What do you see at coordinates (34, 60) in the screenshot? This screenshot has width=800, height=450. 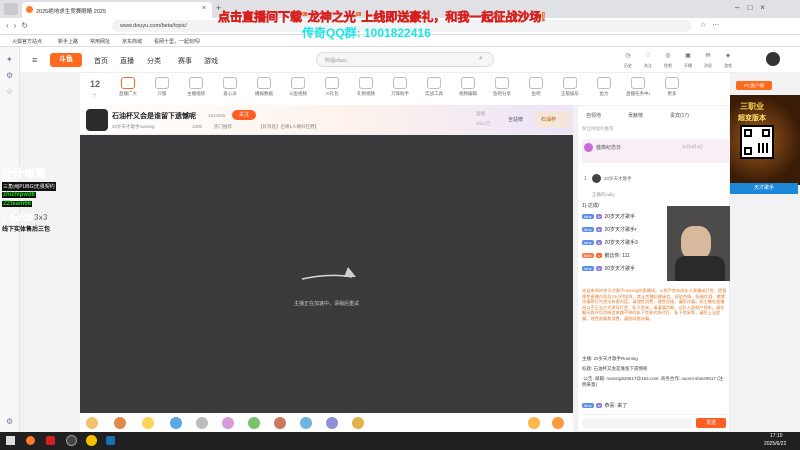 I see `menu-icon: ≡` at bounding box center [34, 60].